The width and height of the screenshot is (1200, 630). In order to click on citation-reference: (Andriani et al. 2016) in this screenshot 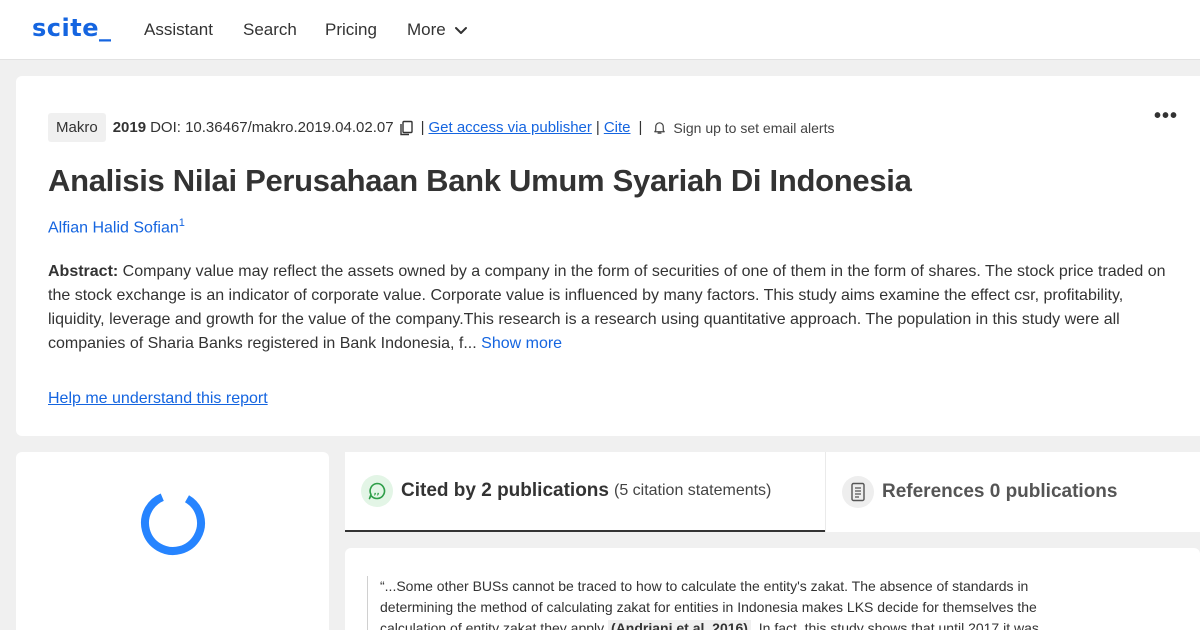, I will do `click(679, 625)`.